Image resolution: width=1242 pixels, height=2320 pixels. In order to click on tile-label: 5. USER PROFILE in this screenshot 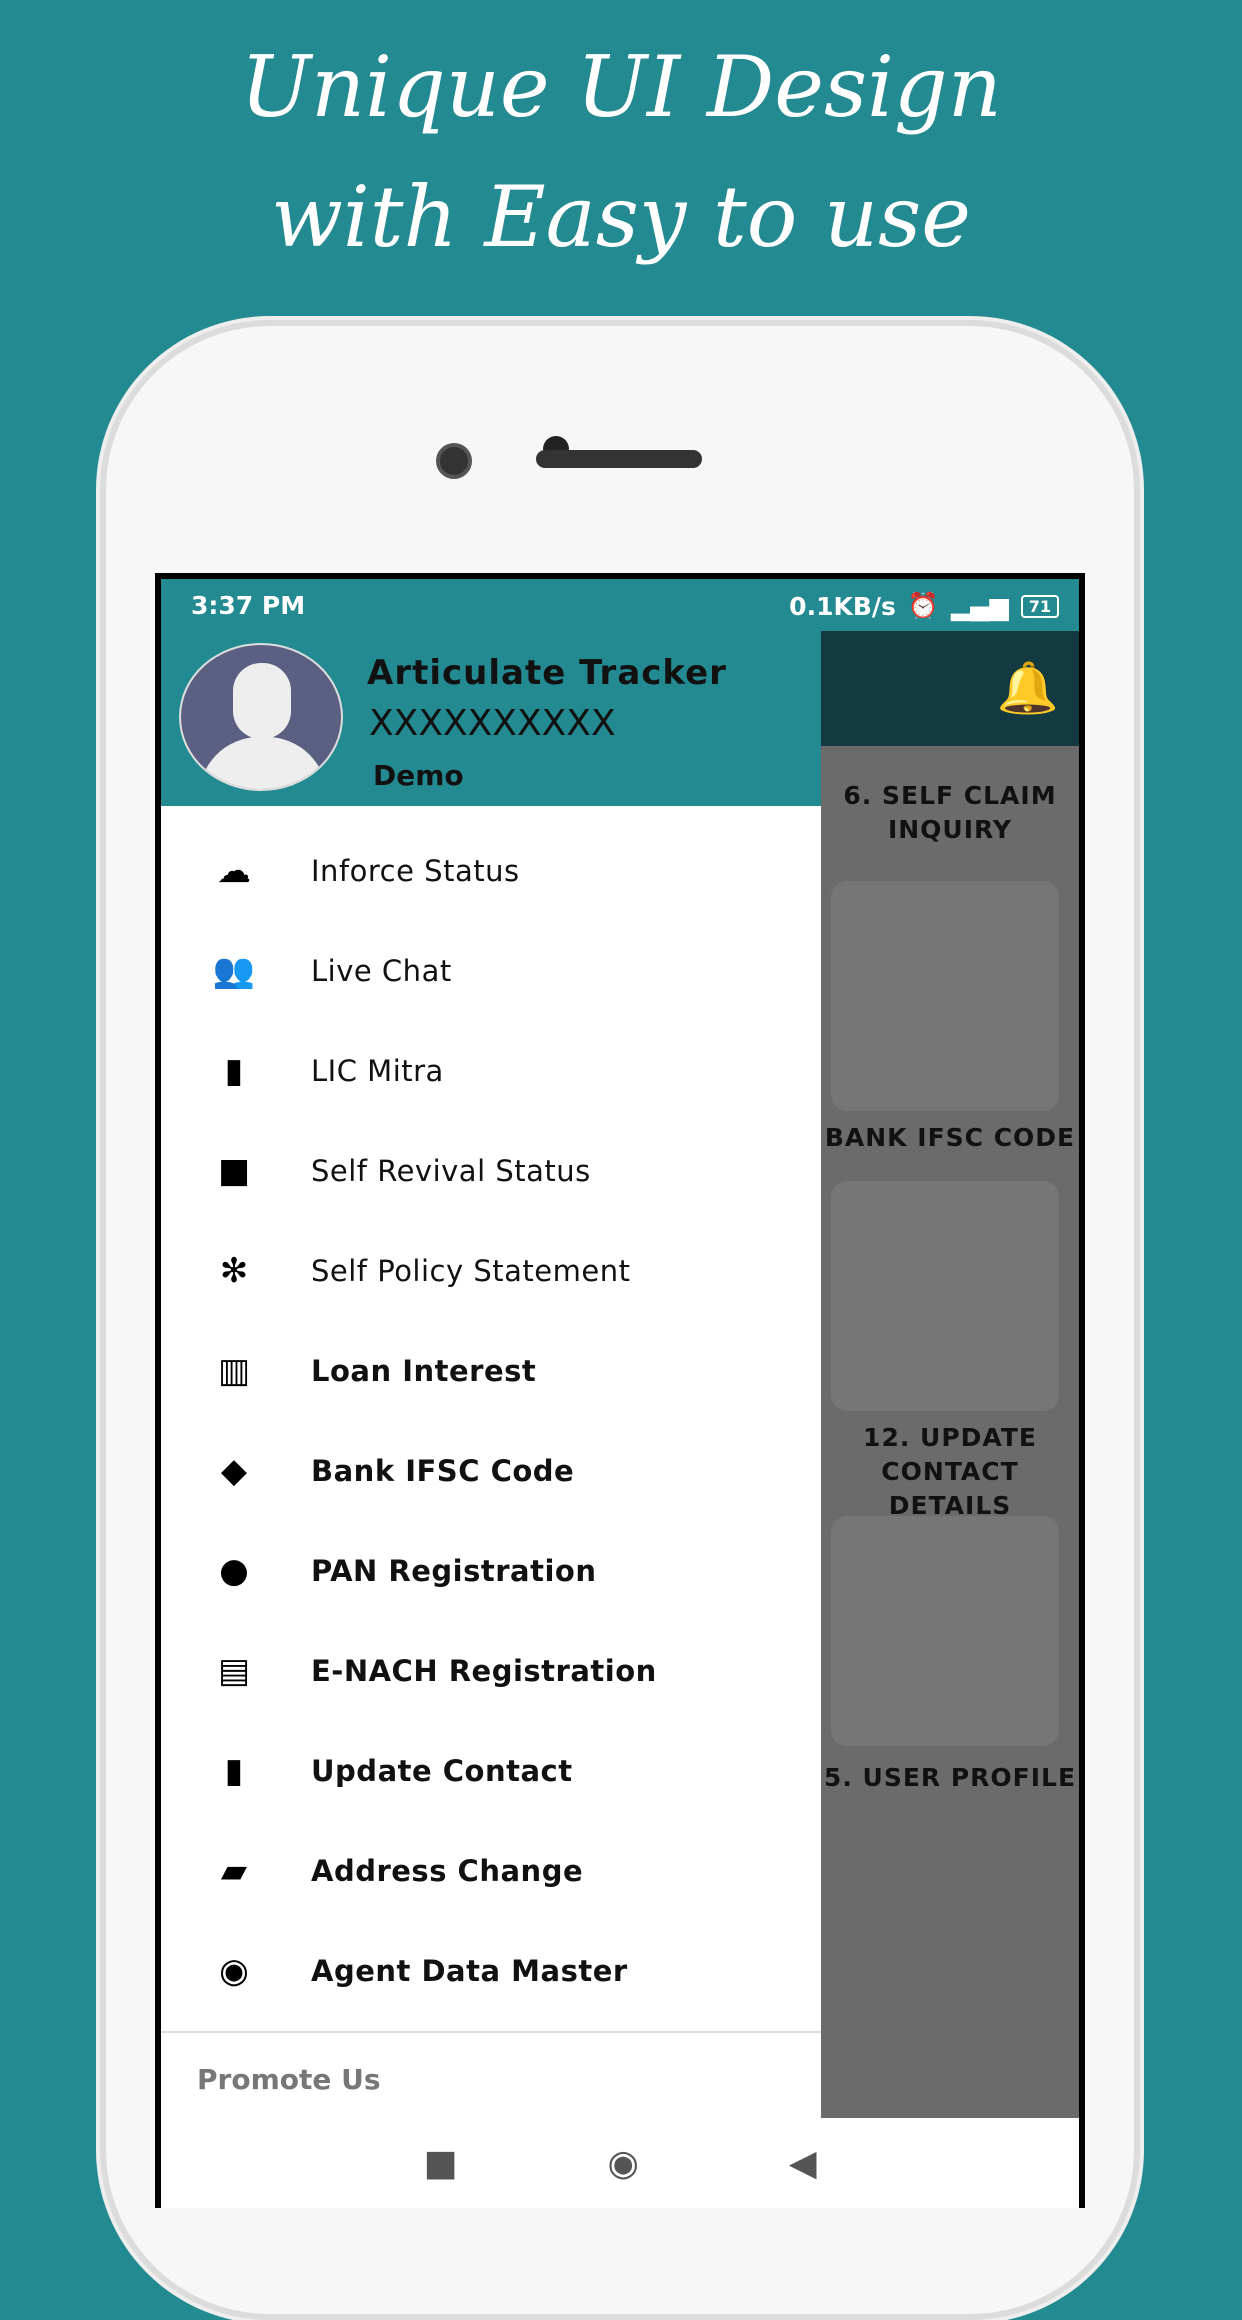, I will do `click(950, 1778)`.